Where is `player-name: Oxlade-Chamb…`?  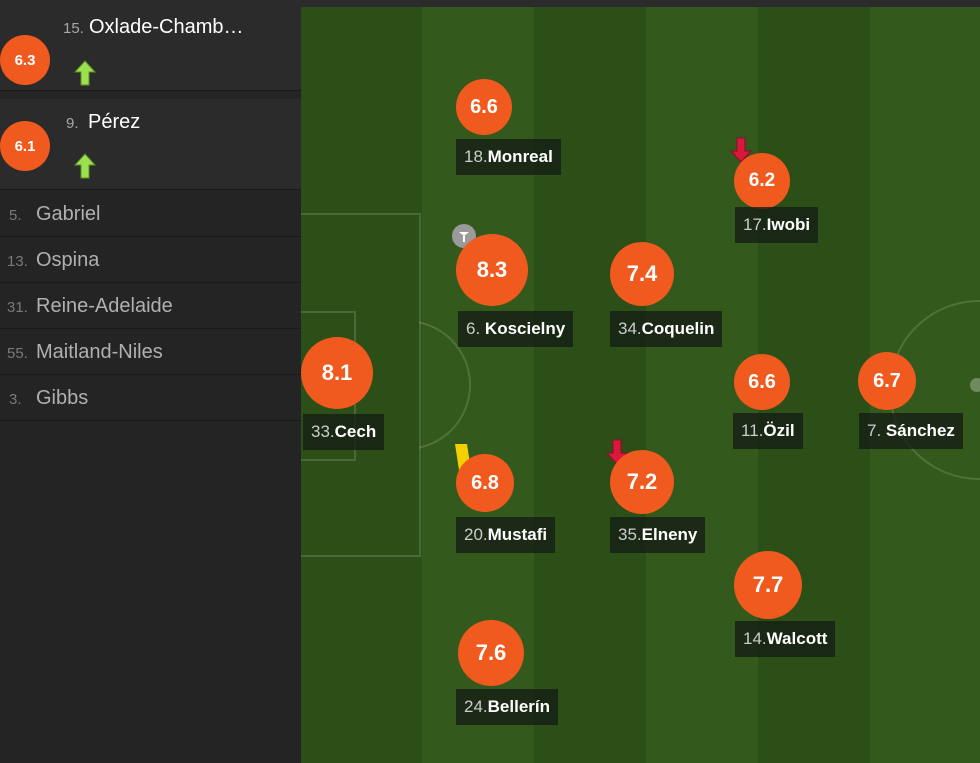
player-name: Oxlade-Chamb… is located at coordinates (166, 27).